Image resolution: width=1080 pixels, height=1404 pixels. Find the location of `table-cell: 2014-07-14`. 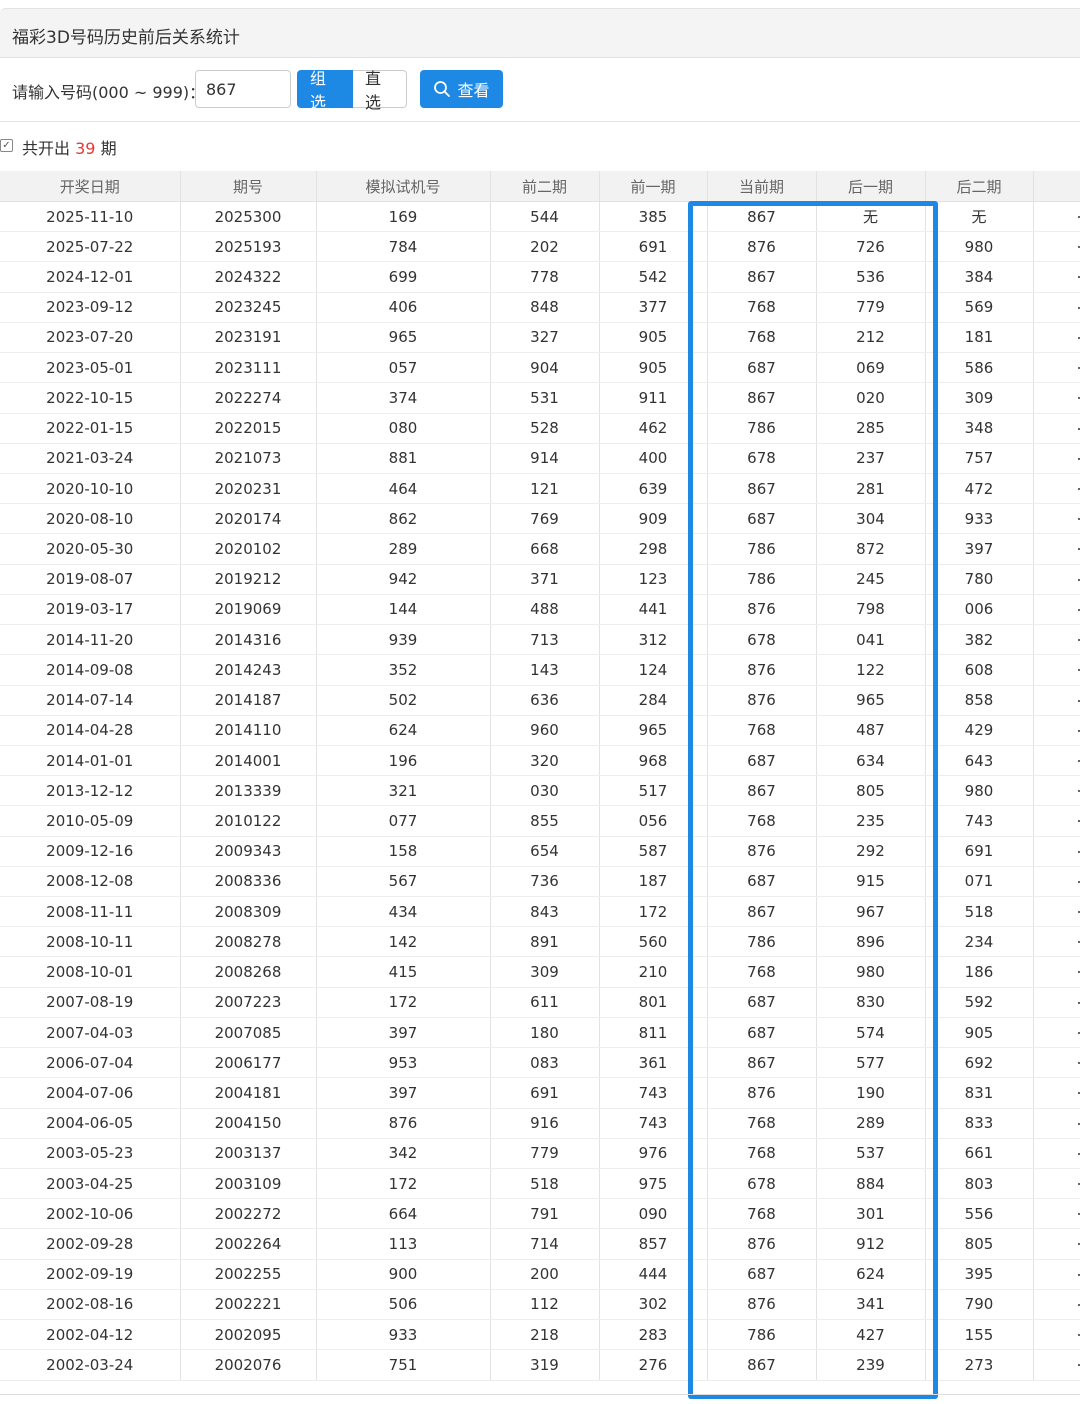

table-cell: 2014-07-14 is located at coordinates (90, 700).